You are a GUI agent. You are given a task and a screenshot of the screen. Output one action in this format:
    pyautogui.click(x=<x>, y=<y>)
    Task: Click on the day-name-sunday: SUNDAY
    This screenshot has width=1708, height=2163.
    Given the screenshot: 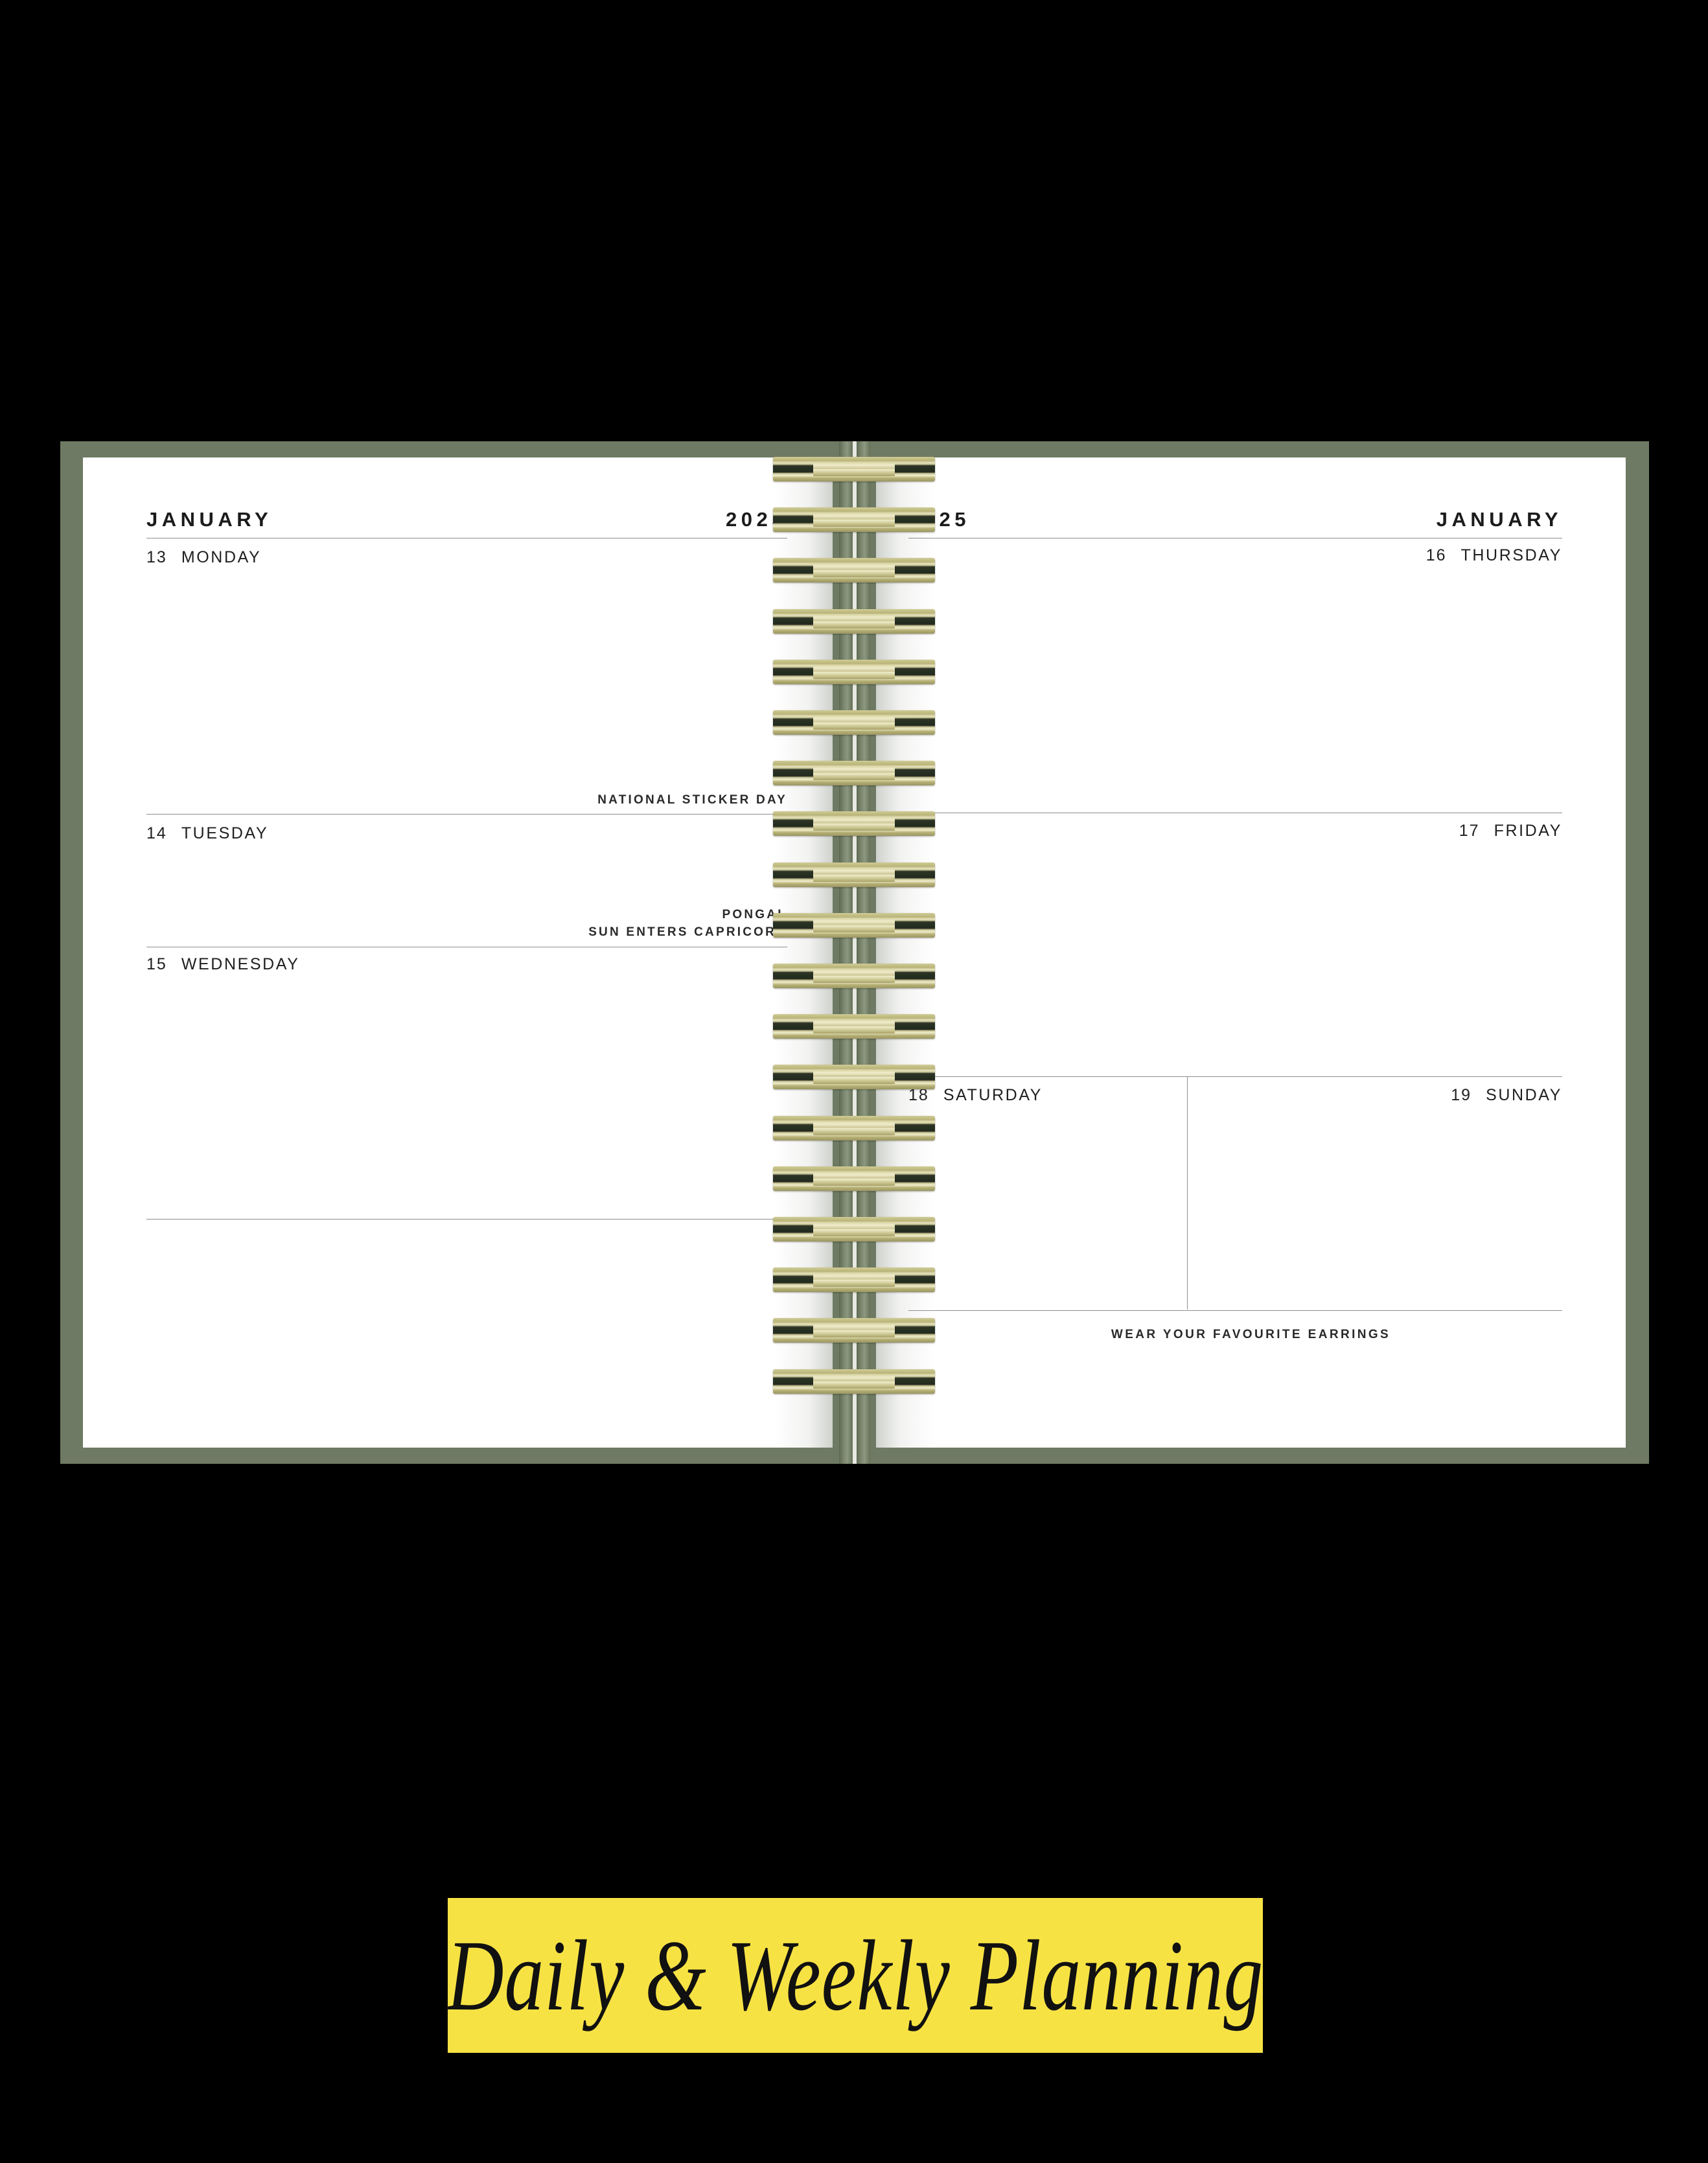 What is the action you would take?
    pyautogui.click(x=1524, y=1095)
    